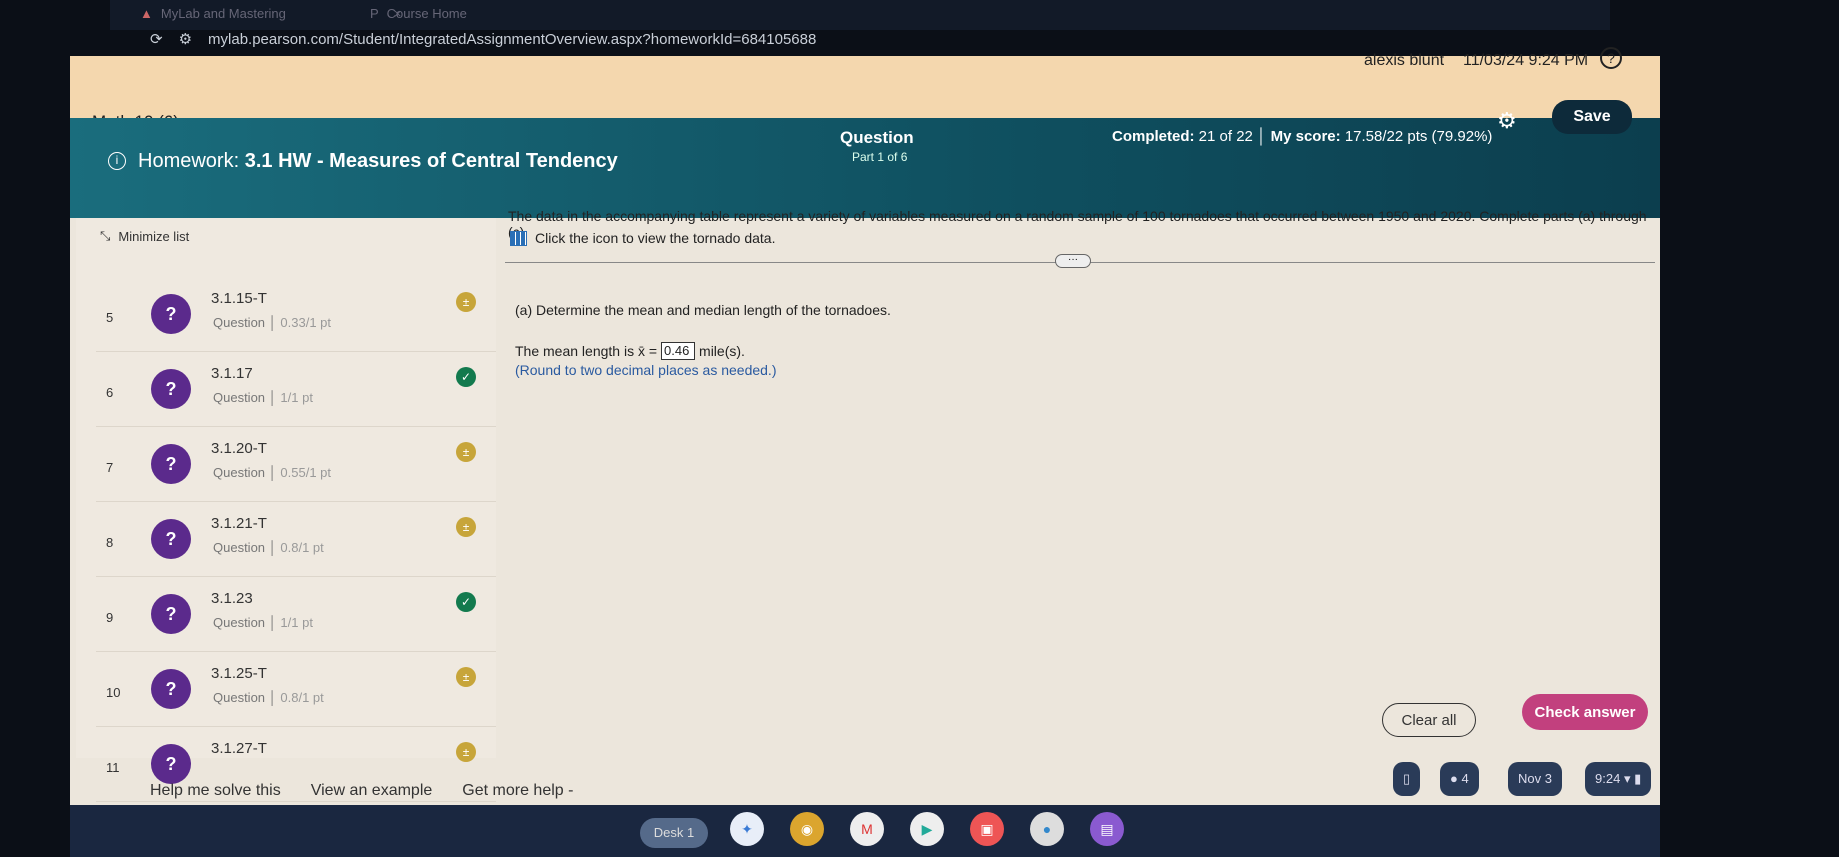 The image size is (1839, 857). Describe the element at coordinates (223, 13) in the screenshot. I see `tab-label: MyLab and Mastering` at that location.